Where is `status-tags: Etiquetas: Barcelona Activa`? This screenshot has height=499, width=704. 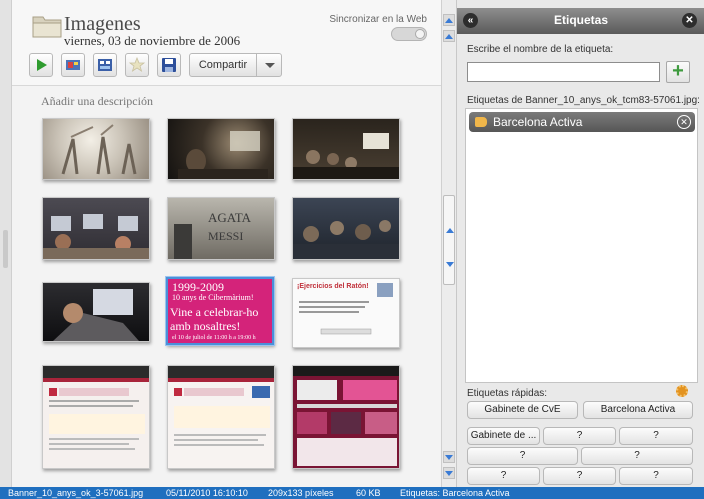
status-tags: Etiquetas: Barcelona Activa is located at coordinates (455, 493).